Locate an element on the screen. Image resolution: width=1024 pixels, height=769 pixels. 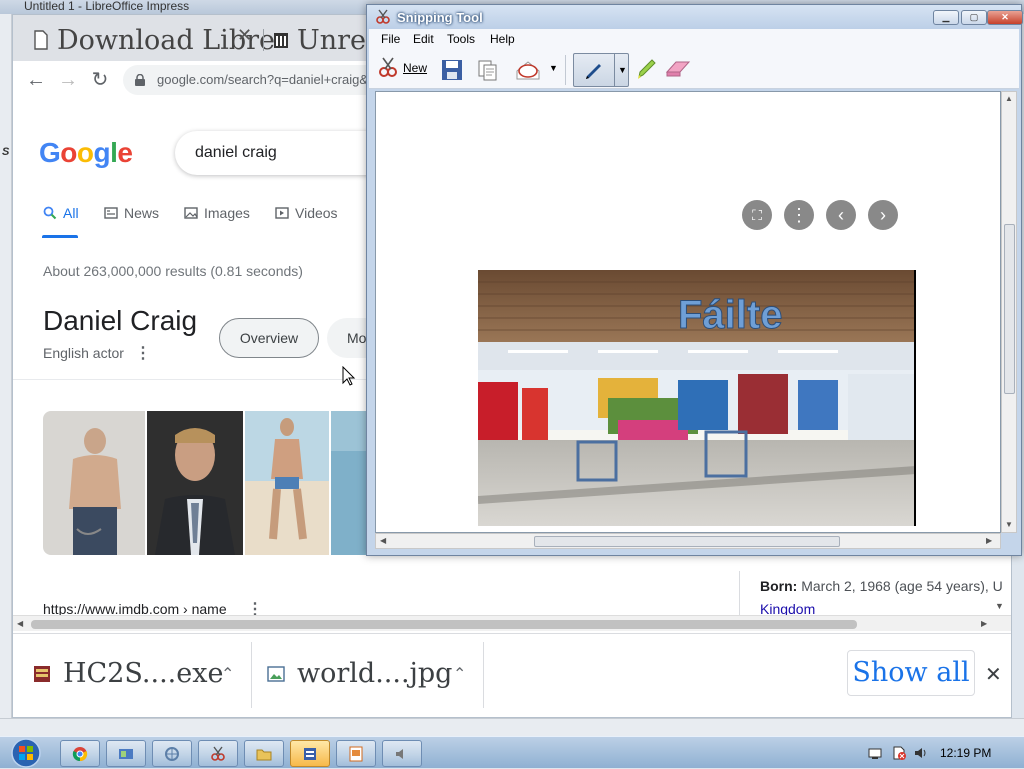
copy-icon is located at coordinates (488, 70).